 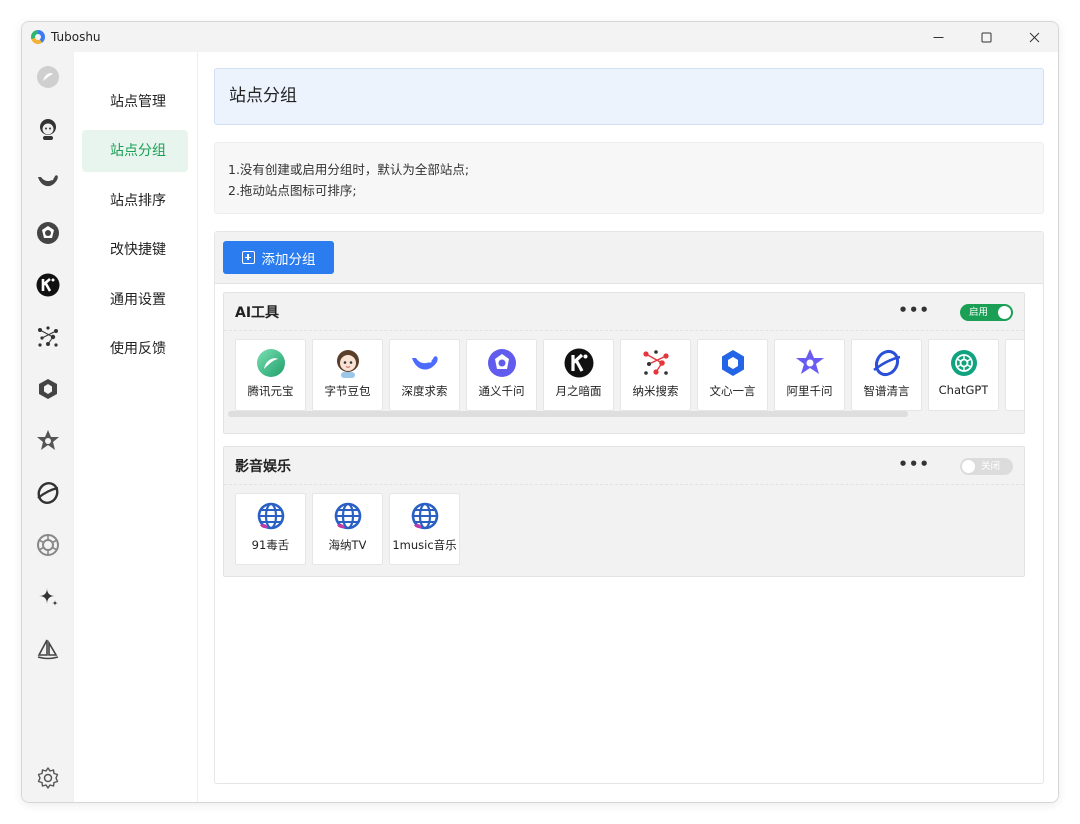 What do you see at coordinates (578, 391) in the screenshot?
I see `site-label: 月之暗面` at bounding box center [578, 391].